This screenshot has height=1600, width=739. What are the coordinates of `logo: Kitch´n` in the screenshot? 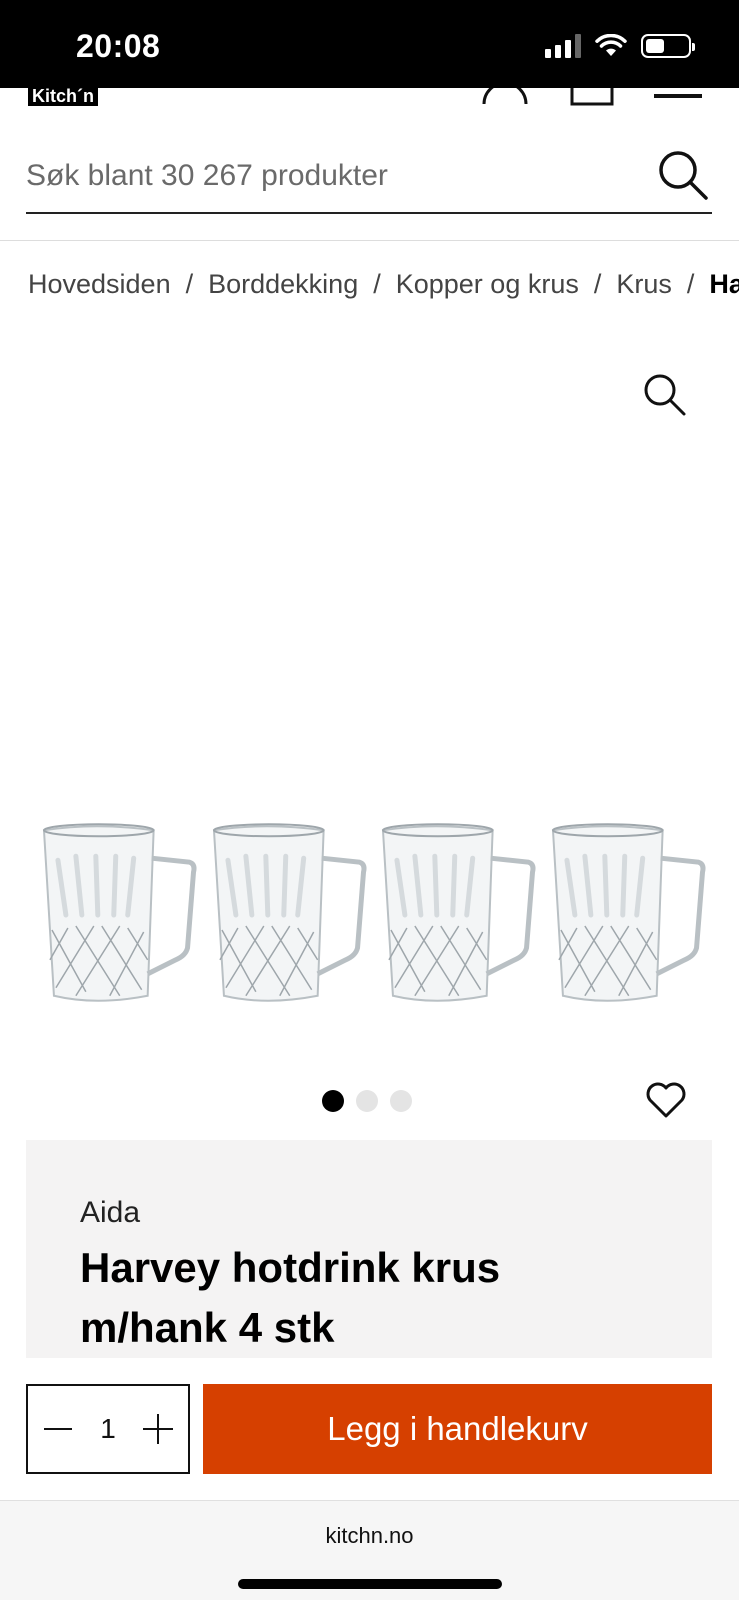 It's located at (63, 97).